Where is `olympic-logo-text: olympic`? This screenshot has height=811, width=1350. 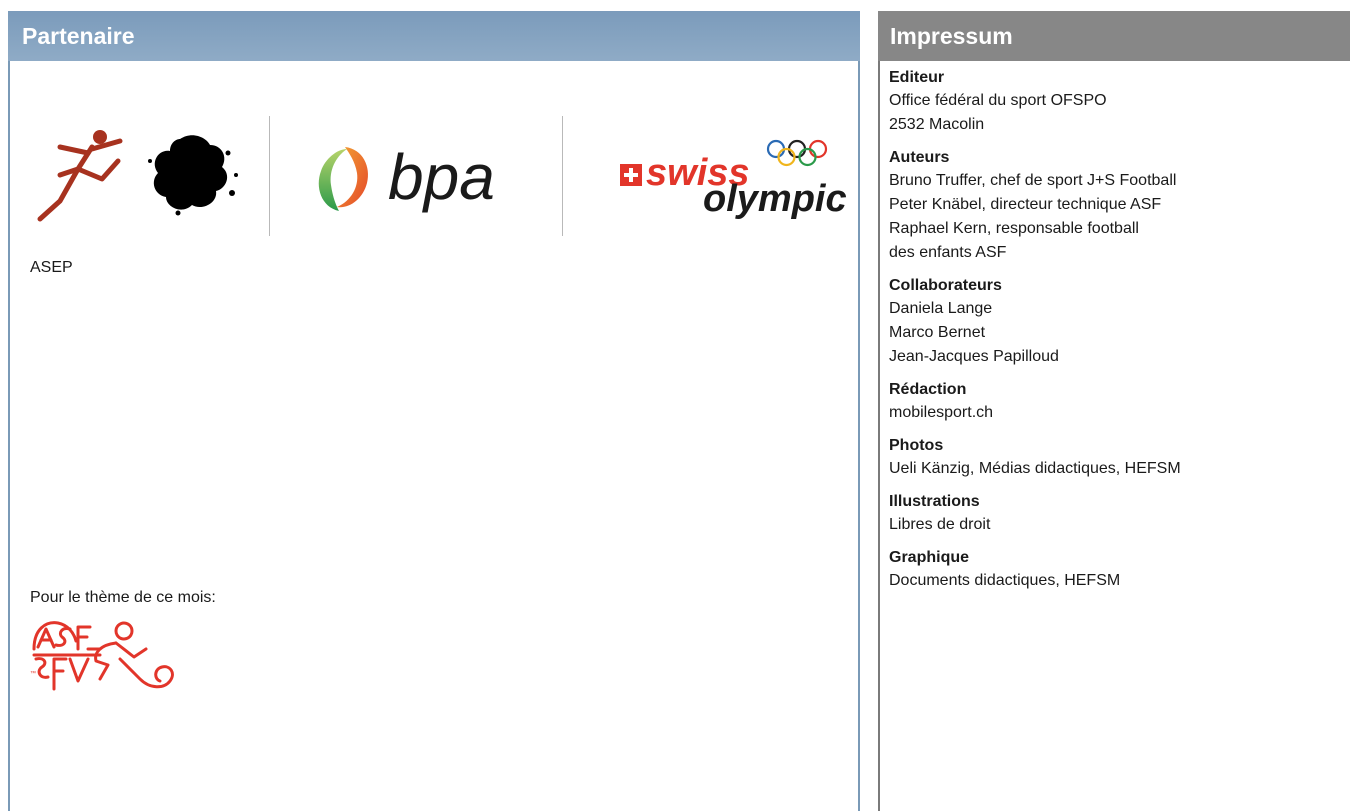
olympic-logo-text: olympic is located at coordinates (775, 199).